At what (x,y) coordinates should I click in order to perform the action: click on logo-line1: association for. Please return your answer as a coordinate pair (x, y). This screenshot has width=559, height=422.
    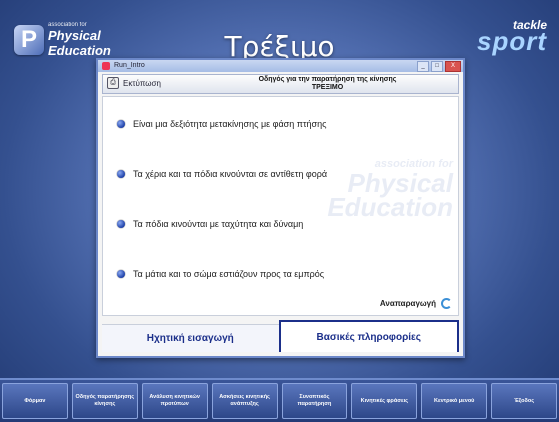
    Looking at the image, I should click on (67, 25).